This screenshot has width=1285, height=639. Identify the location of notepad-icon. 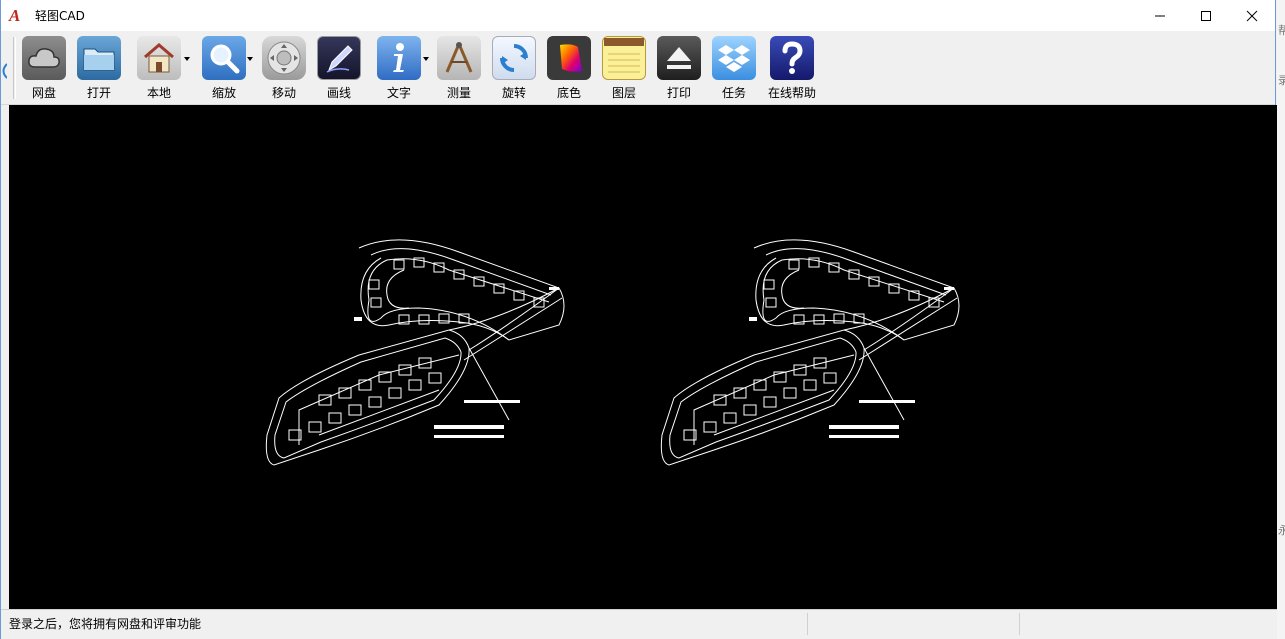
(624, 58).